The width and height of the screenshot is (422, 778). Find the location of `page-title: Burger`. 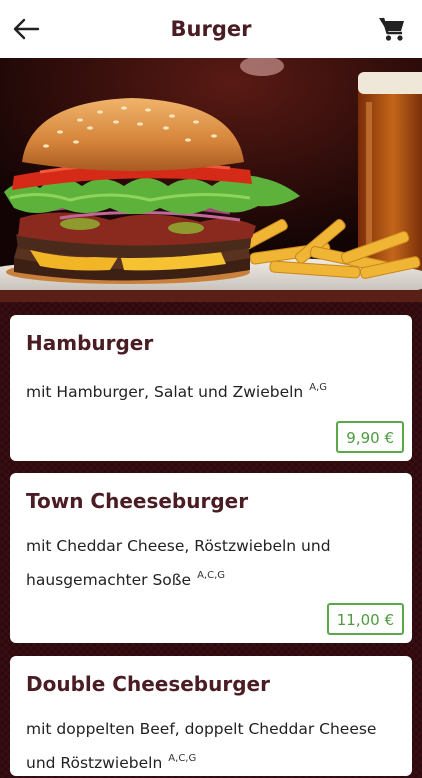

page-title: Burger is located at coordinates (211, 29).